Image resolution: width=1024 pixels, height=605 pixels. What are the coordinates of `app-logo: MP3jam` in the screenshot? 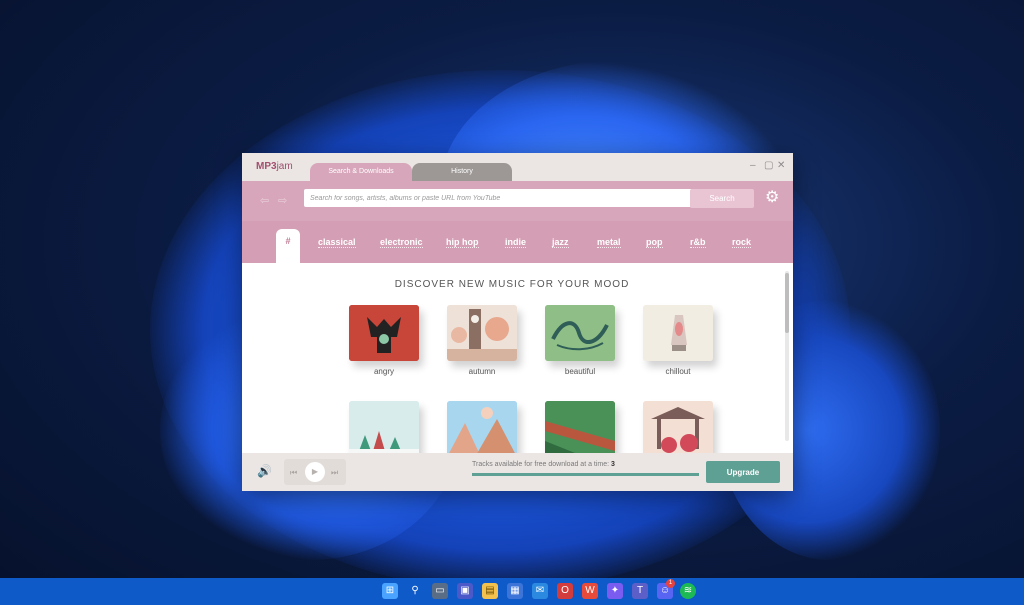 It's located at (274, 166).